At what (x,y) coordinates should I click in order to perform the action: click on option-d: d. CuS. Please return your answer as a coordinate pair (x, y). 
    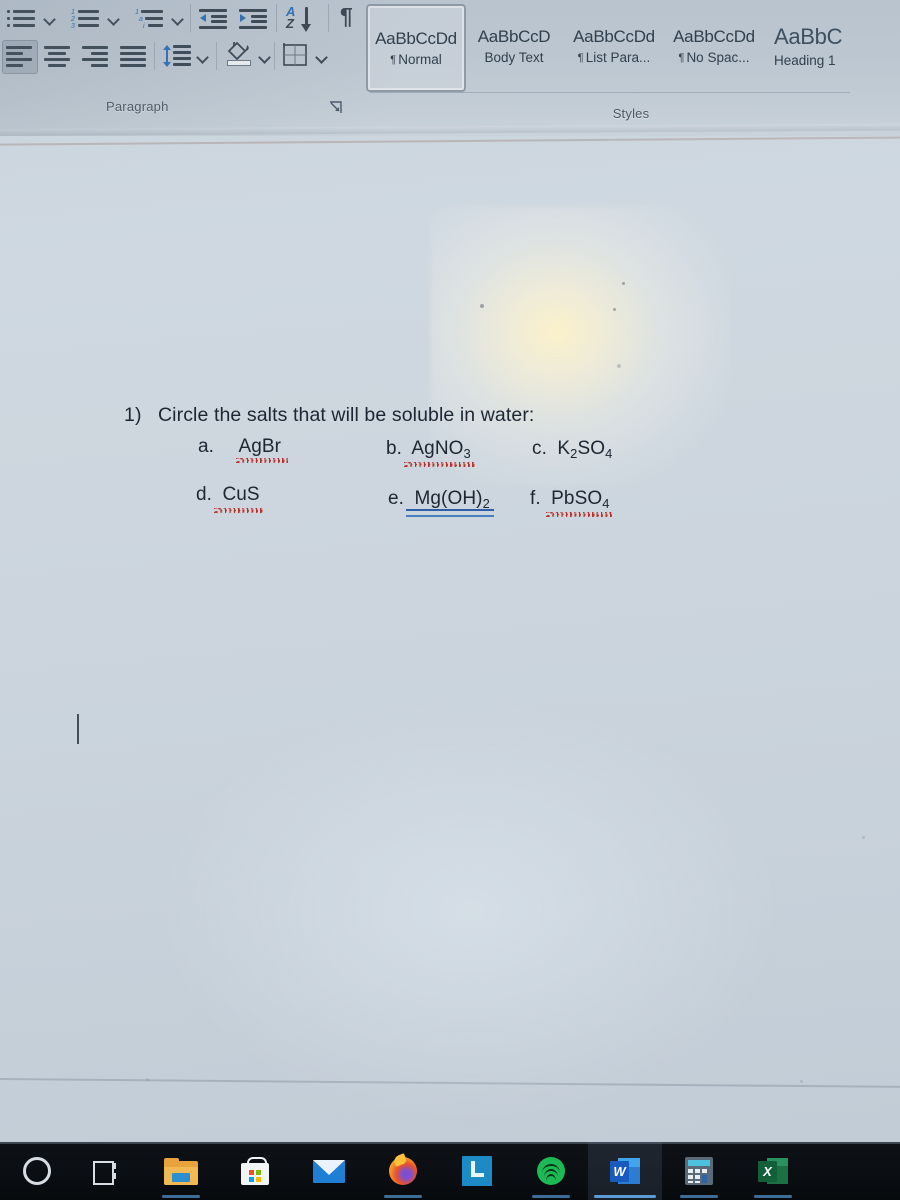
    Looking at the image, I should click on (228, 495).